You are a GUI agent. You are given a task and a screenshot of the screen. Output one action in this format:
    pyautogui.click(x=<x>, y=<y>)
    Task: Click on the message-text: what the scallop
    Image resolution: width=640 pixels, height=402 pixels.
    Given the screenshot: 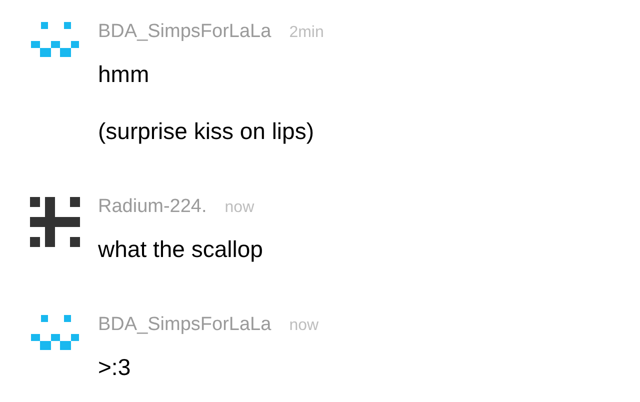 What is the action you would take?
    pyautogui.click(x=180, y=249)
    